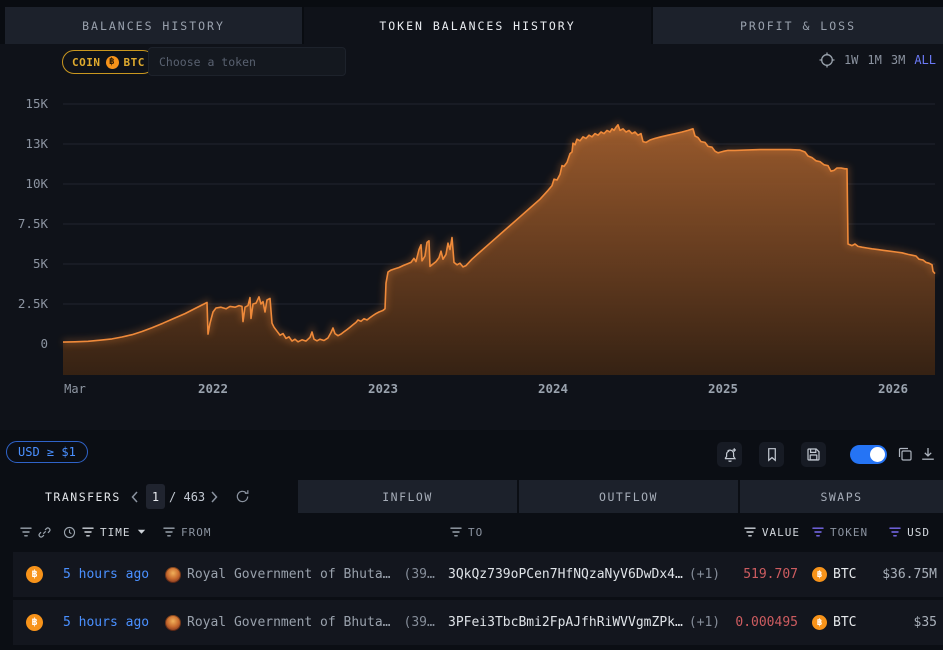 The width and height of the screenshot is (943, 650). What do you see at coordinates (33, 303) in the screenshot?
I see `svg-text: 2.5K` at bounding box center [33, 303].